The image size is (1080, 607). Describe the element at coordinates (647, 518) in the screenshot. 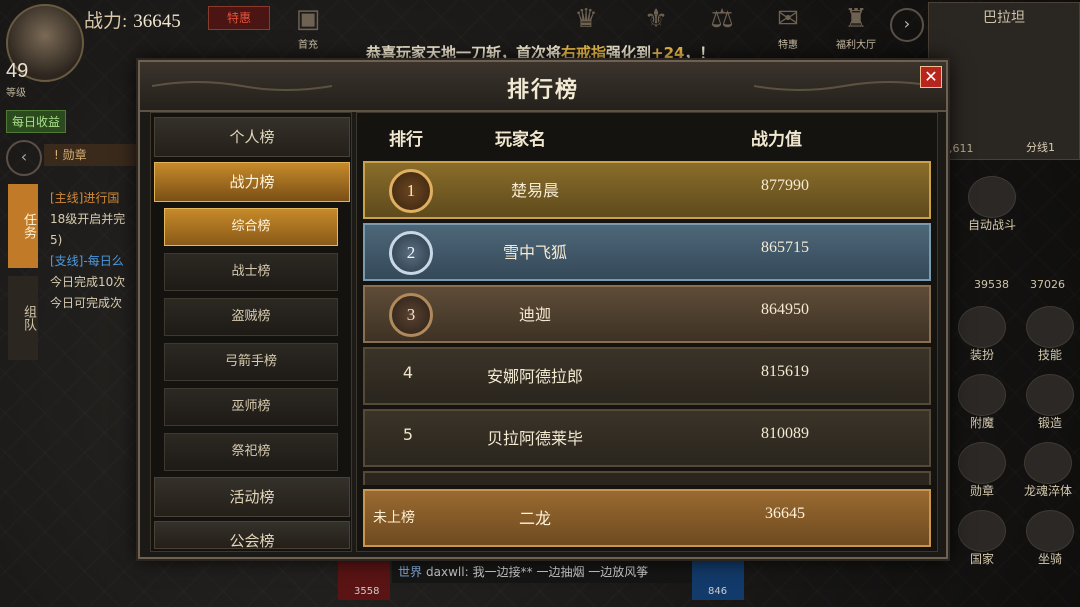

I see `my-ranking-row: 未上榜 二龙 36645` at that location.